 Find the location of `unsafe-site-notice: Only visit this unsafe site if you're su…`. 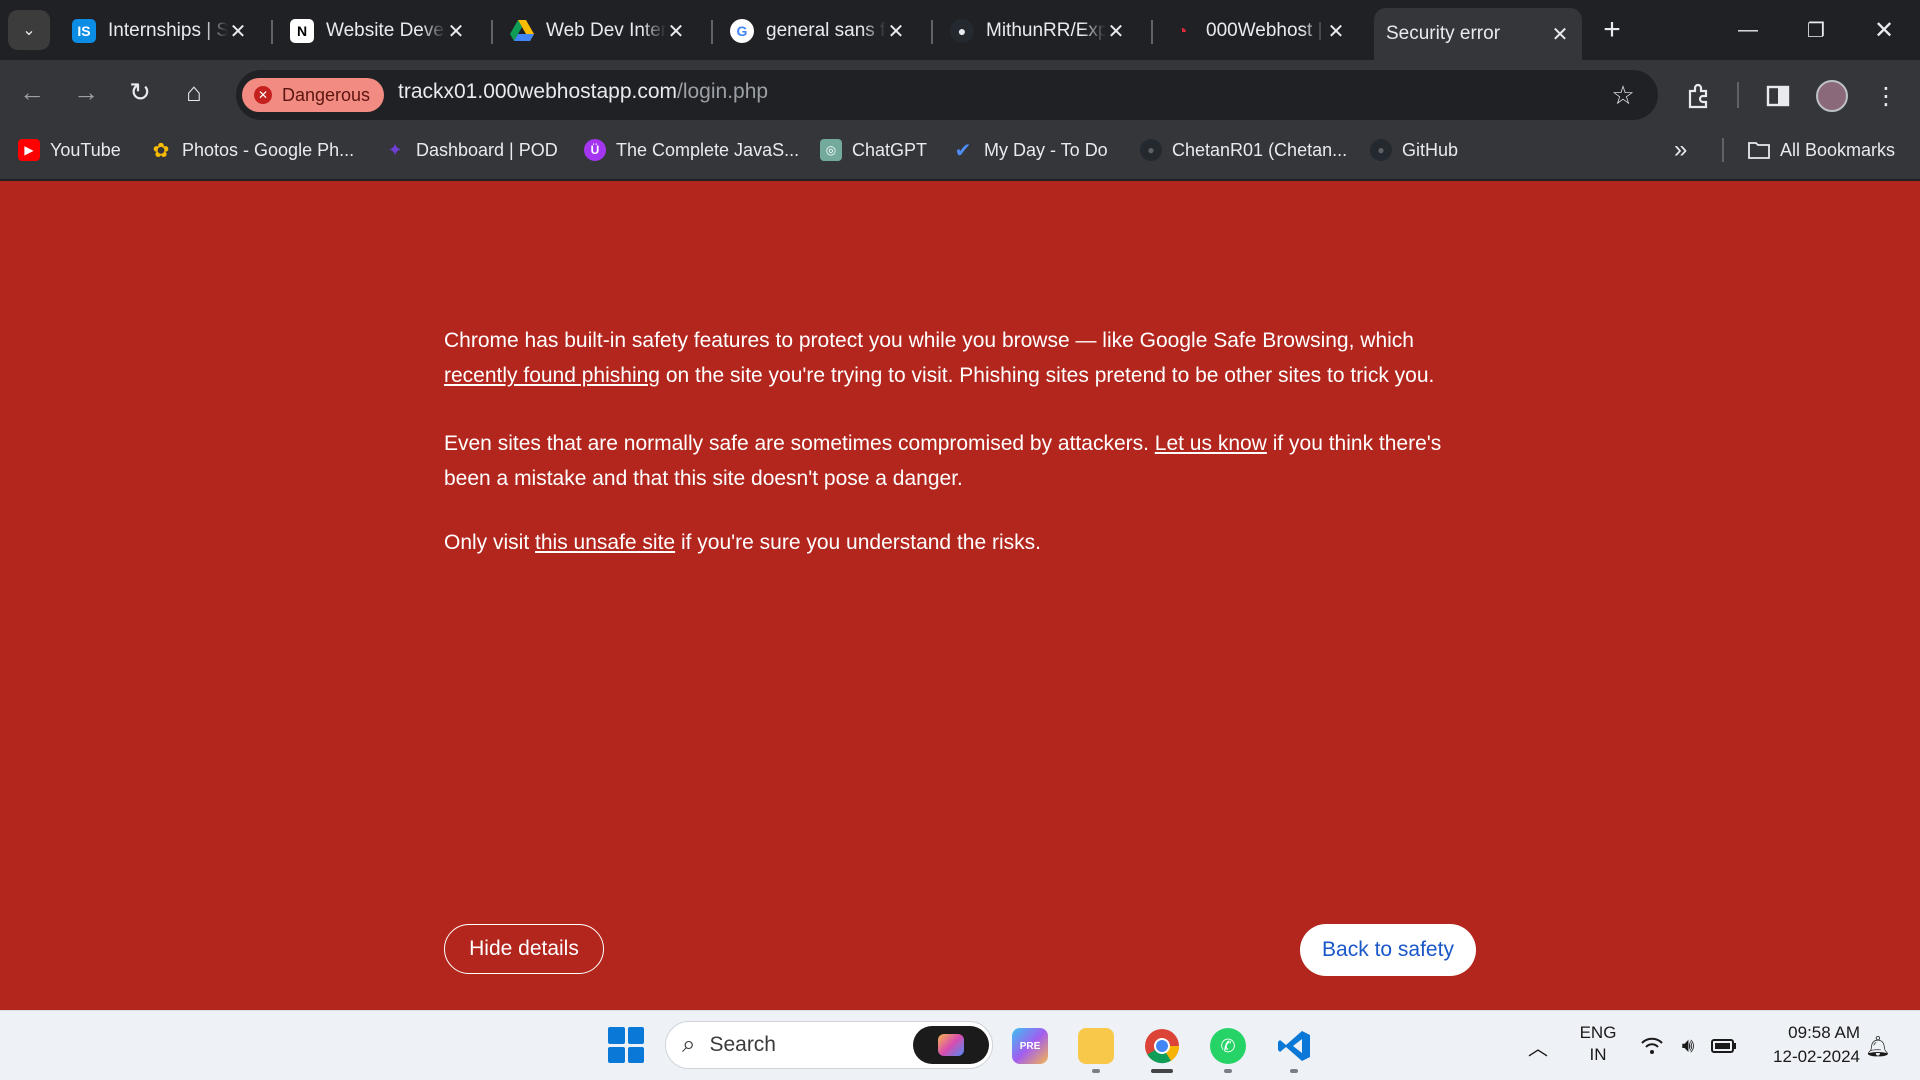

unsafe-site-notice: Only visit this unsafe site if you're su… is located at coordinates (742, 542).